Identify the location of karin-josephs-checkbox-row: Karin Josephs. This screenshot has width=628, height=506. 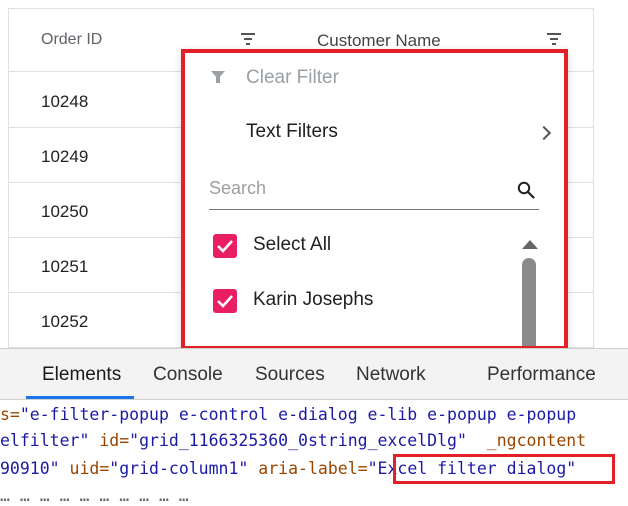
(350, 300).